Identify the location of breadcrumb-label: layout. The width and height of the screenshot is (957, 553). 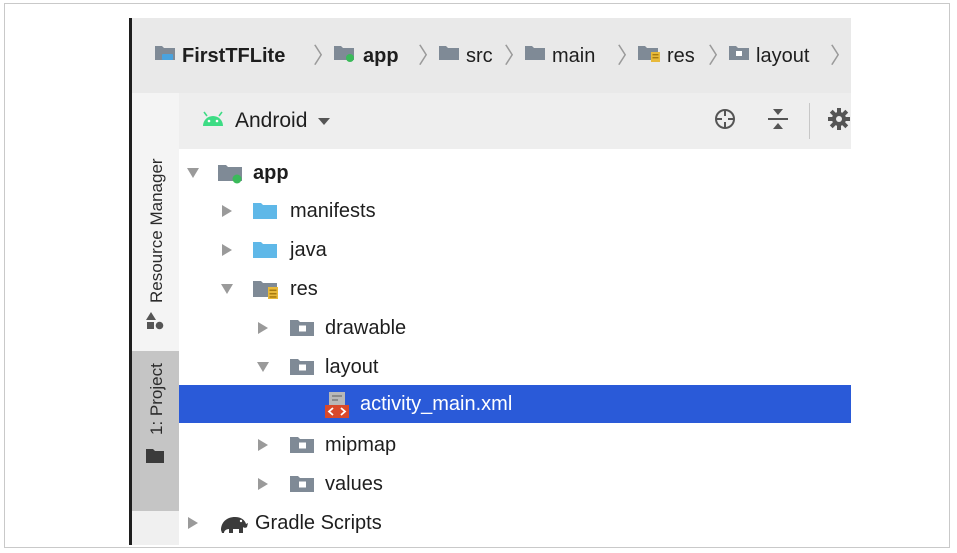
(783, 55).